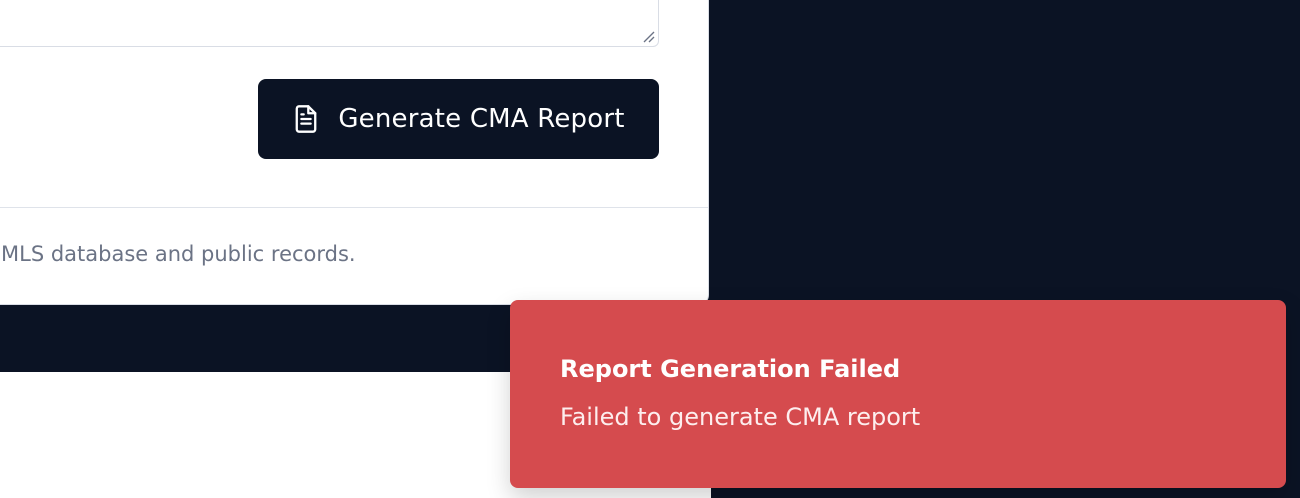 Image resolution: width=1300 pixels, height=498 pixels. I want to click on card-footer-text: MLS database and public records., so click(178, 254).